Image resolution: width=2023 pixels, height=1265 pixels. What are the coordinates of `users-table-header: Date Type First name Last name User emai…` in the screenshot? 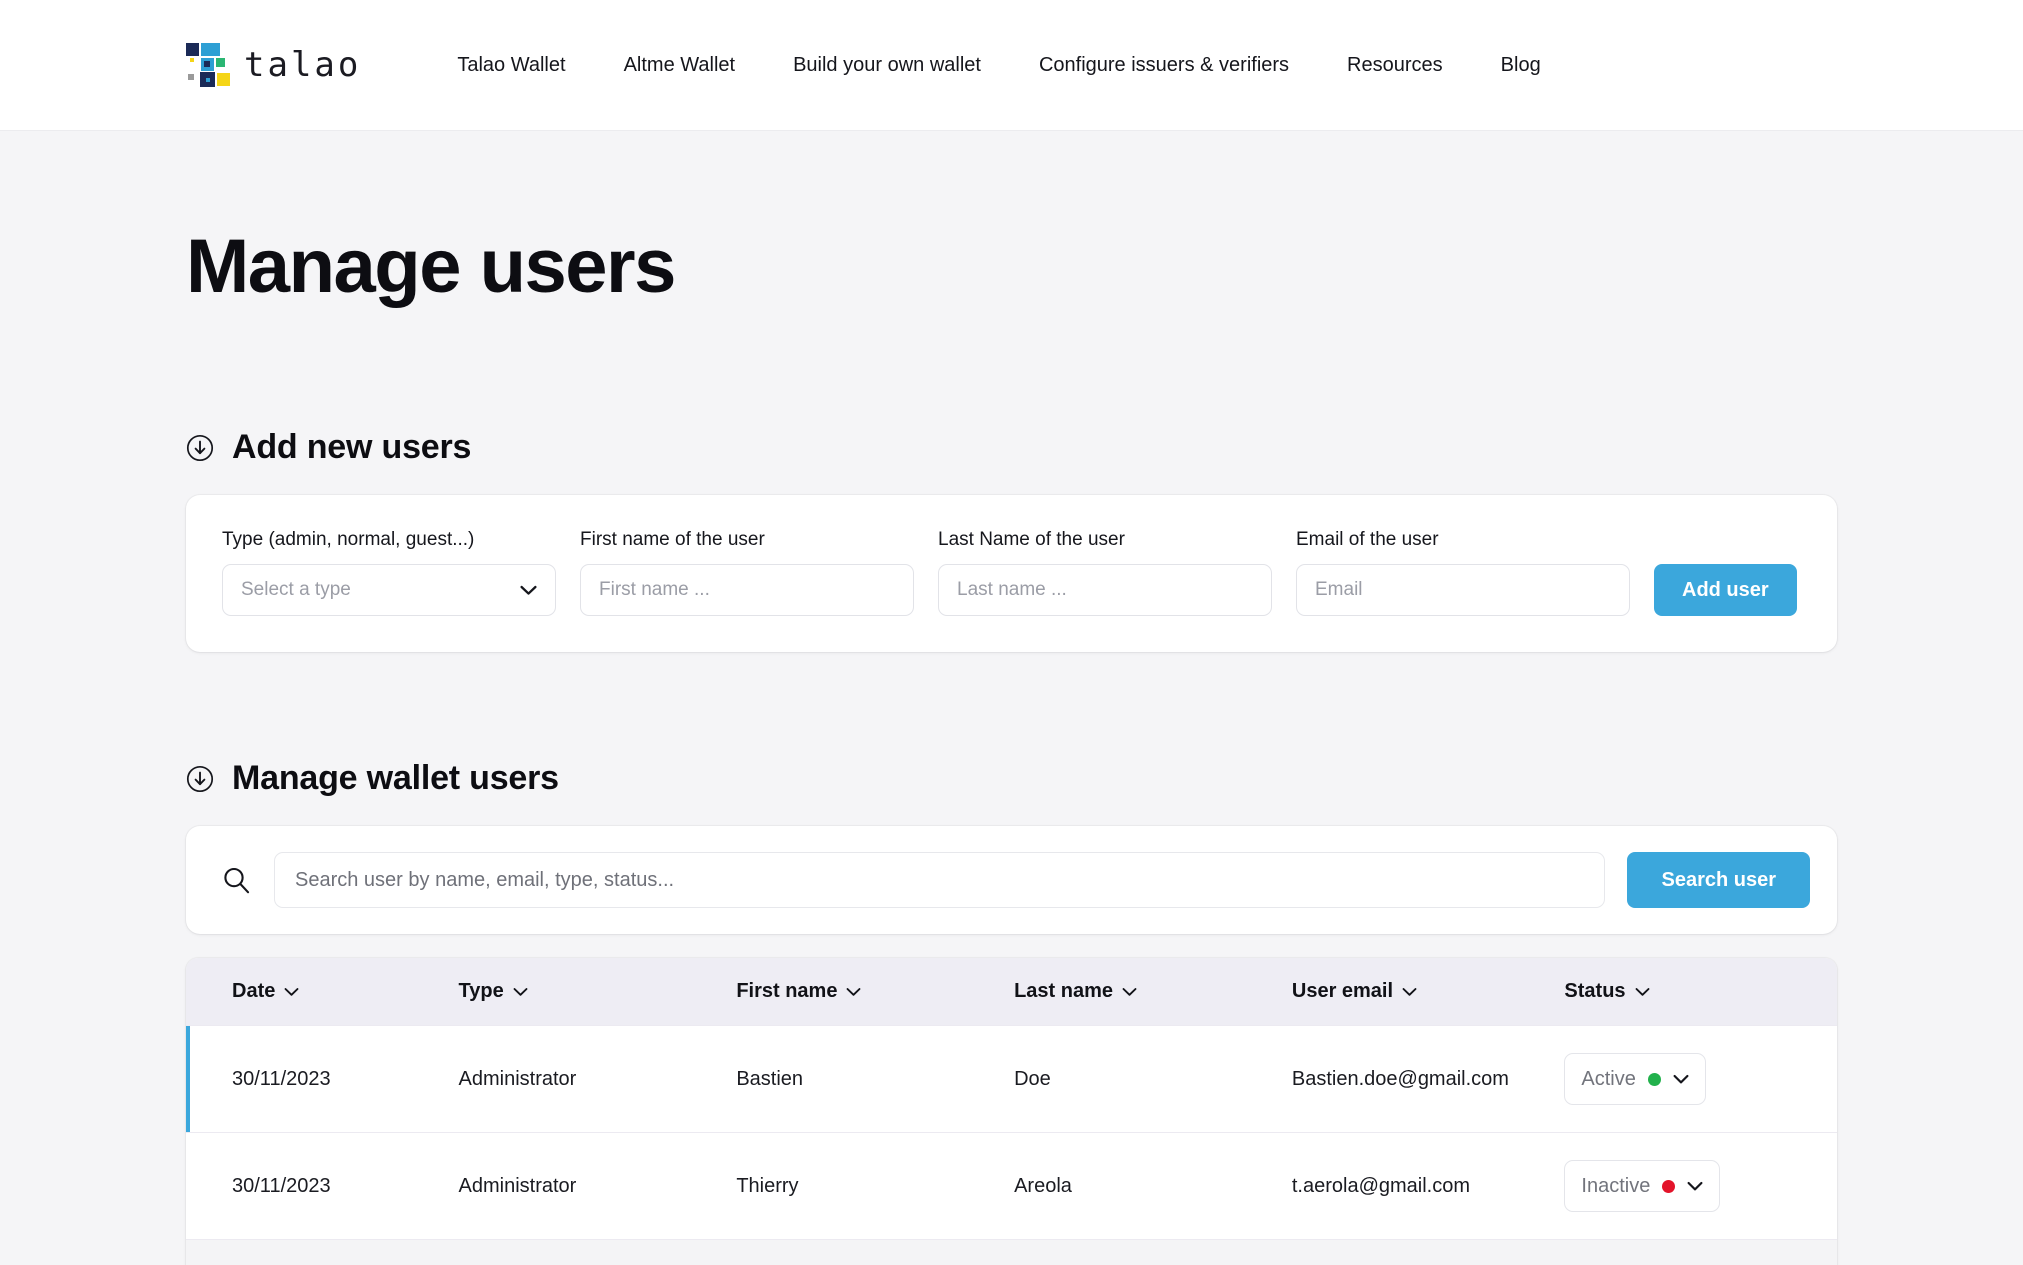 It's located at (1011, 992).